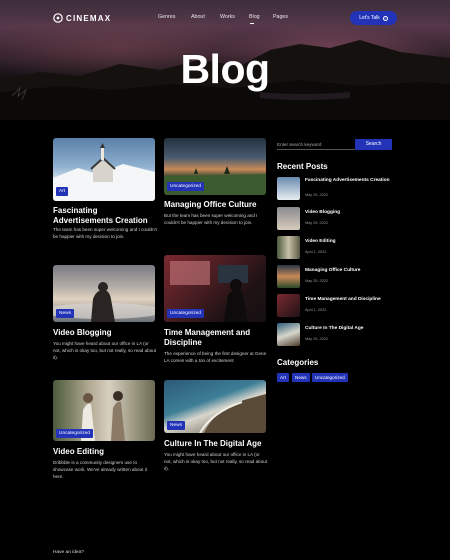  What do you see at coordinates (369, 18) in the screenshot?
I see `lets-talk-label: Let's Talk` at bounding box center [369, 18].